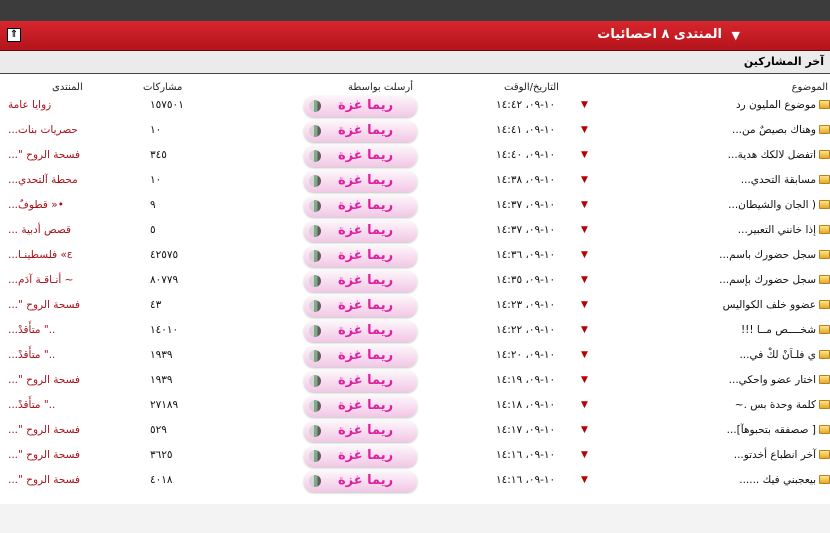 This screenshot has height=533, width=830. What do you see at coordinates (776, 105) in the screenshot?
I see `topic-link: موضوع المليون رد` at bounding box center [776, 105].